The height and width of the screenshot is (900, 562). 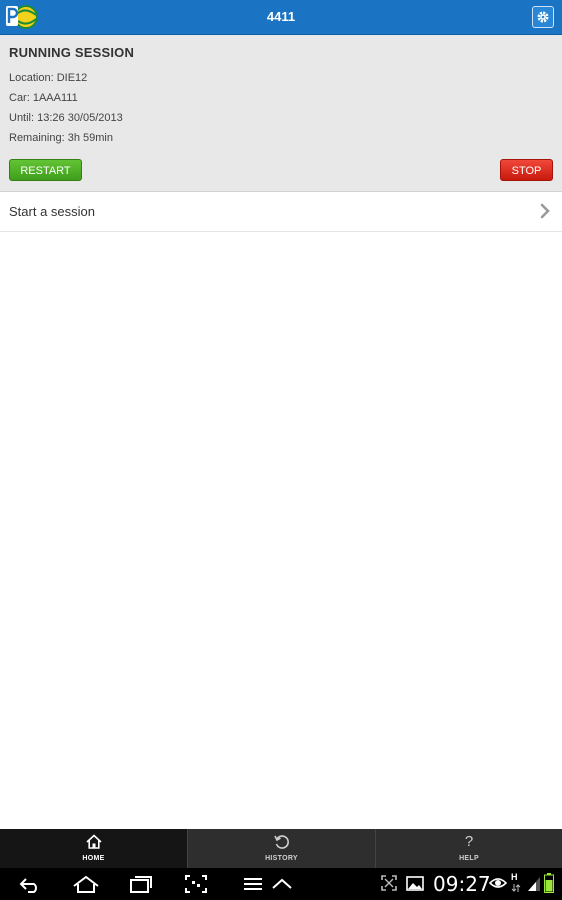 What do you see at coordinates (469, 858) in the screenshot?
I see `tab-help-label: HELP` at bounding box center [469, 858].